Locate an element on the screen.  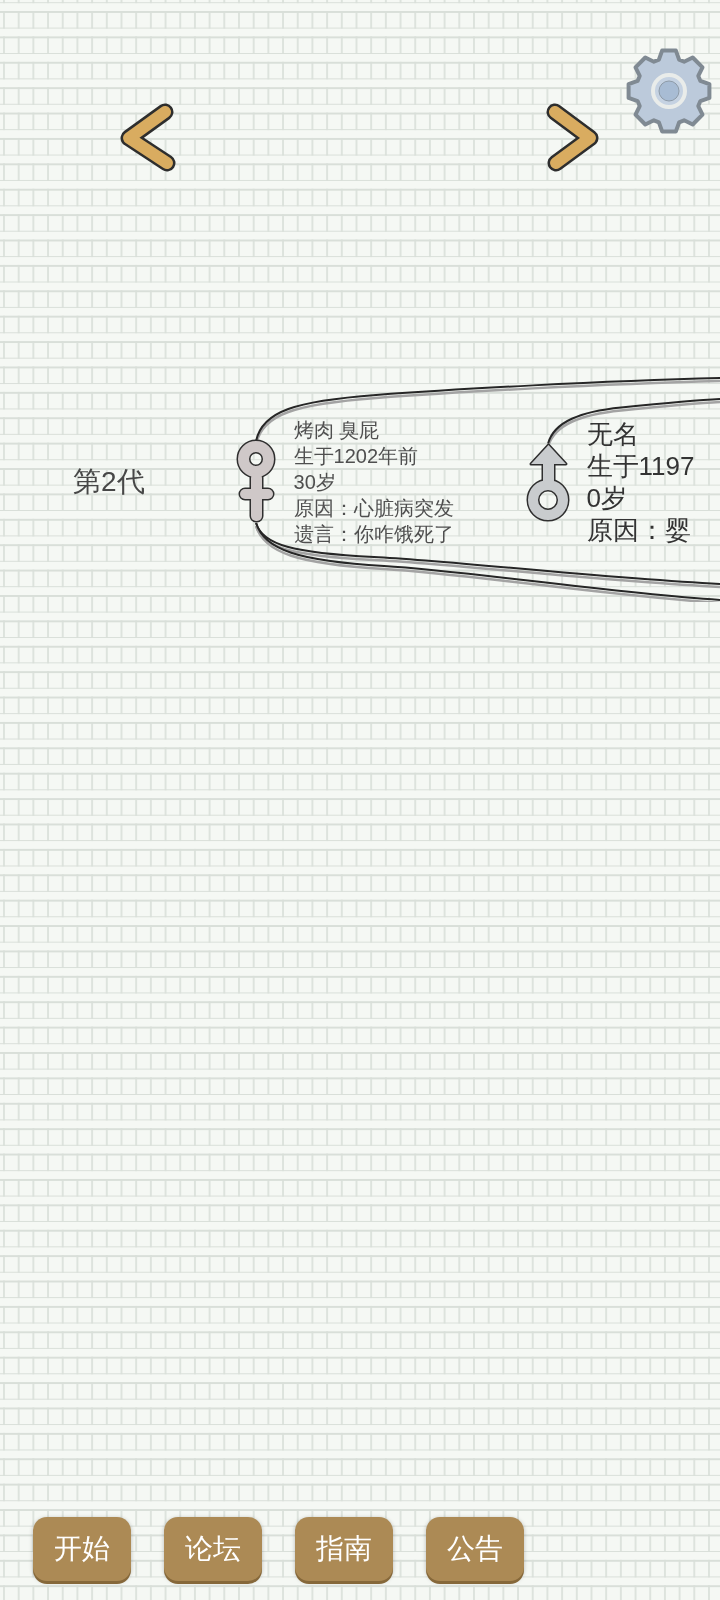
nav-button: 指南 is located at coordinates (344, 1549).